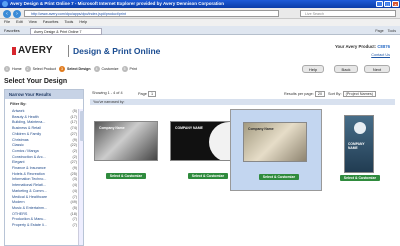 The width and height of the screenshot is (400, 246). What do you see at coordinates (133, 69) in the screenshot?
I see `step-label: Print` at bounding box center [133, 69].